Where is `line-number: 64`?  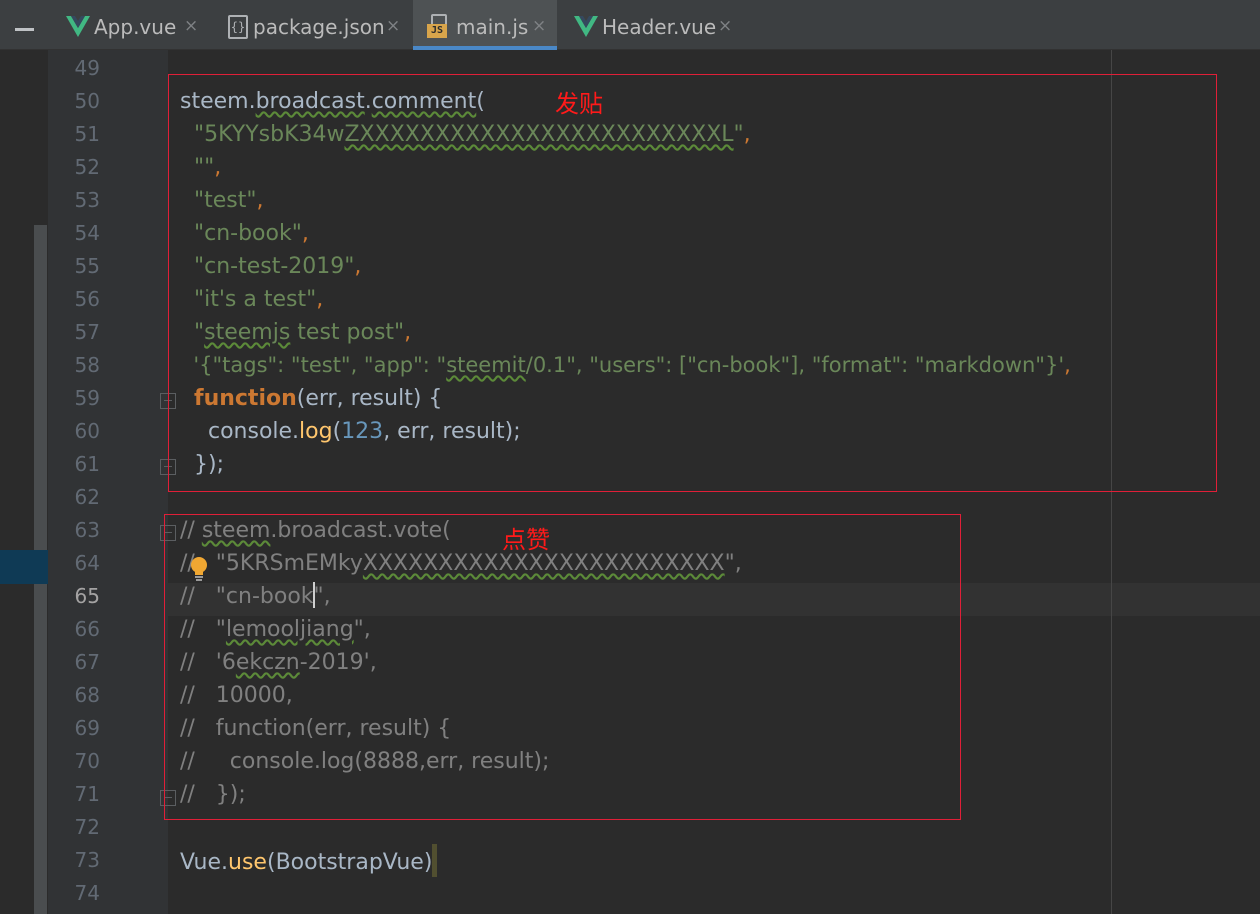 line-number: 64 is located at coordinates (87, 563).